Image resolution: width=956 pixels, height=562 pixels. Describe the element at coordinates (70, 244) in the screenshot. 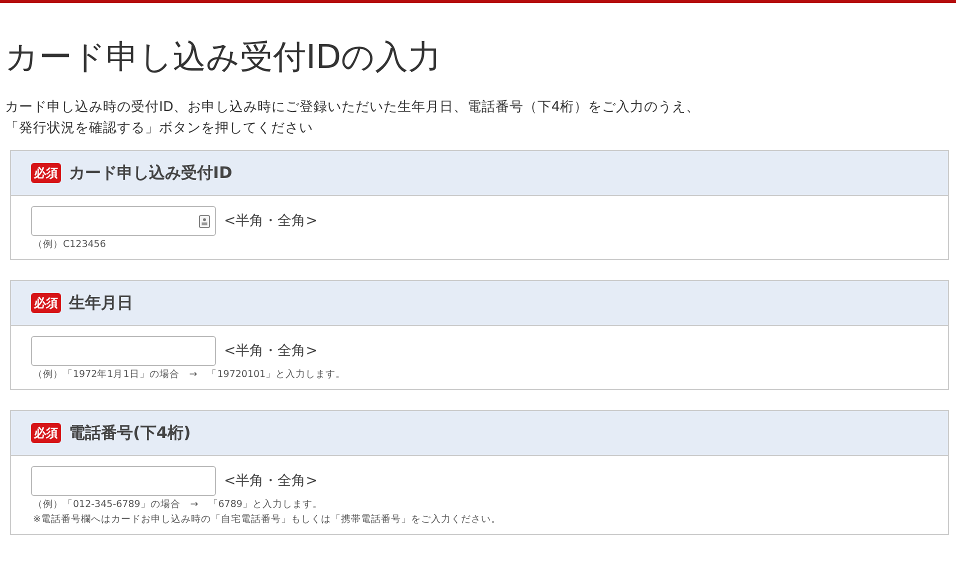

I see `example-note: （例）C123456` at that location.